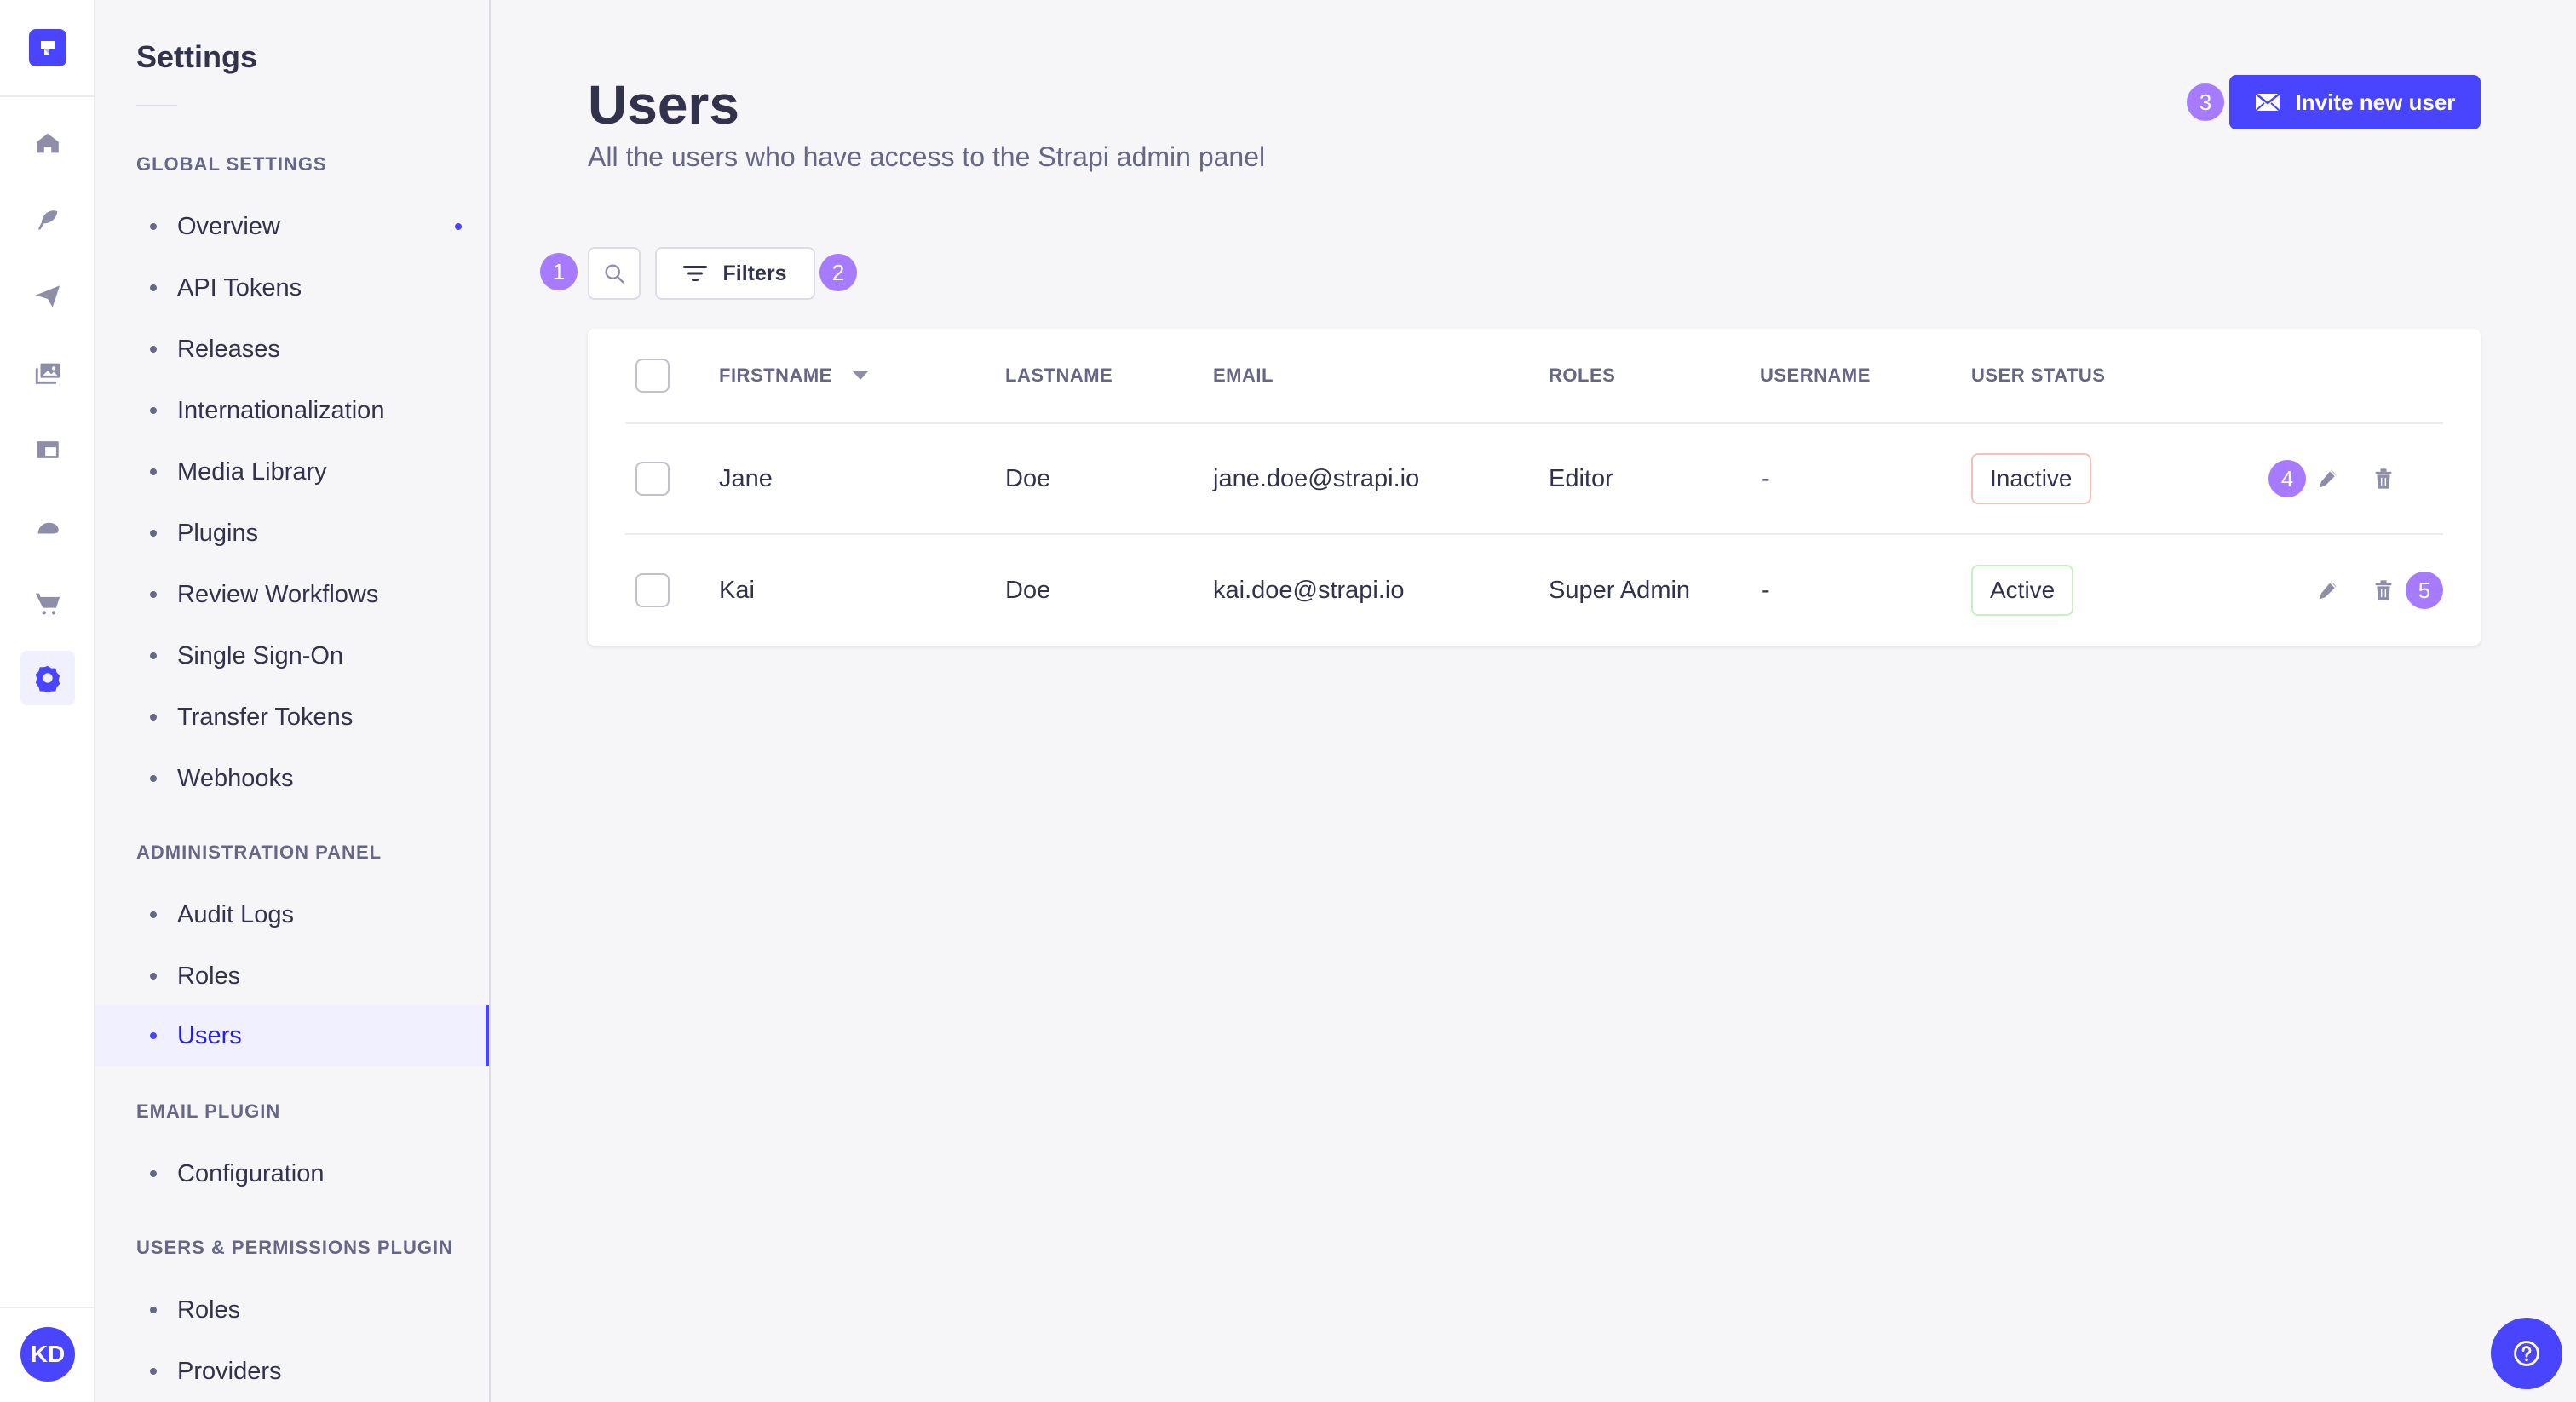 This screenshot has height=1402, width=2576. I want to click on nav-item-transfer-tokens: Transfer Tokens, so click(292, 717).